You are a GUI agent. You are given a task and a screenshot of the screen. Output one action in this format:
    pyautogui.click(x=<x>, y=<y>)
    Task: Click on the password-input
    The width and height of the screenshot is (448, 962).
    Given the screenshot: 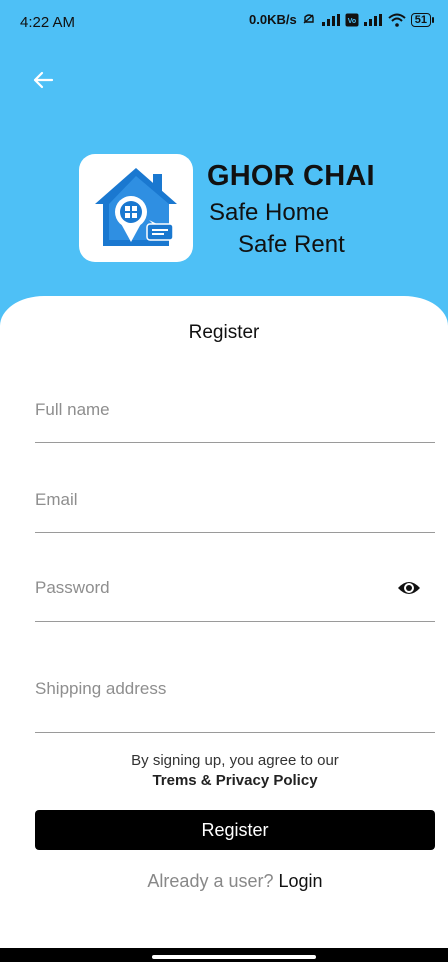 What is the action you would take?
    pyautogui.click(x=235, y=588)
    